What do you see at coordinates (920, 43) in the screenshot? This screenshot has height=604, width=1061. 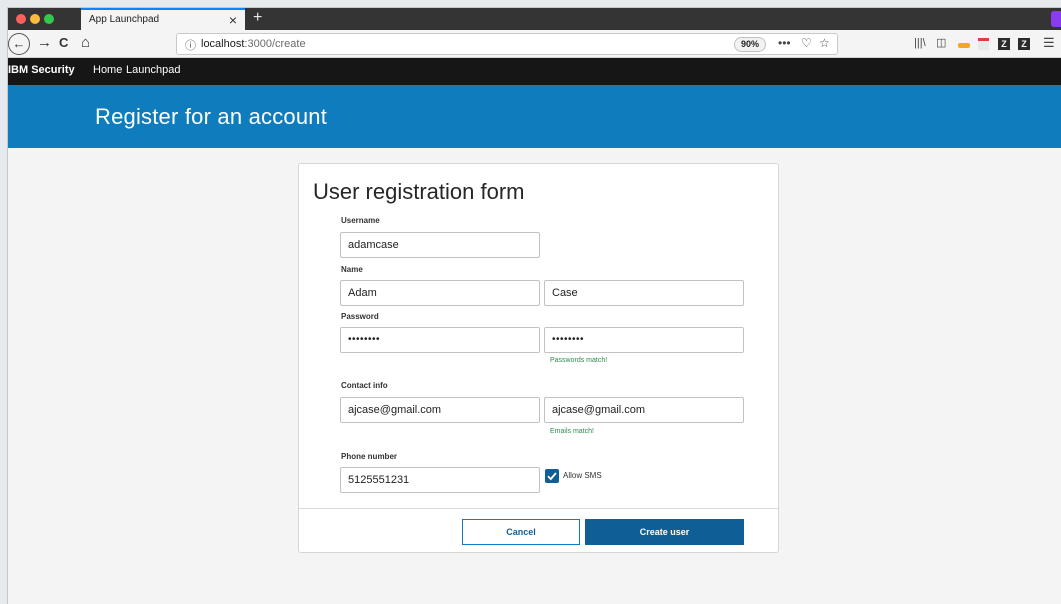 I see `library-icon: |||\` at bounding box center [920, 43].